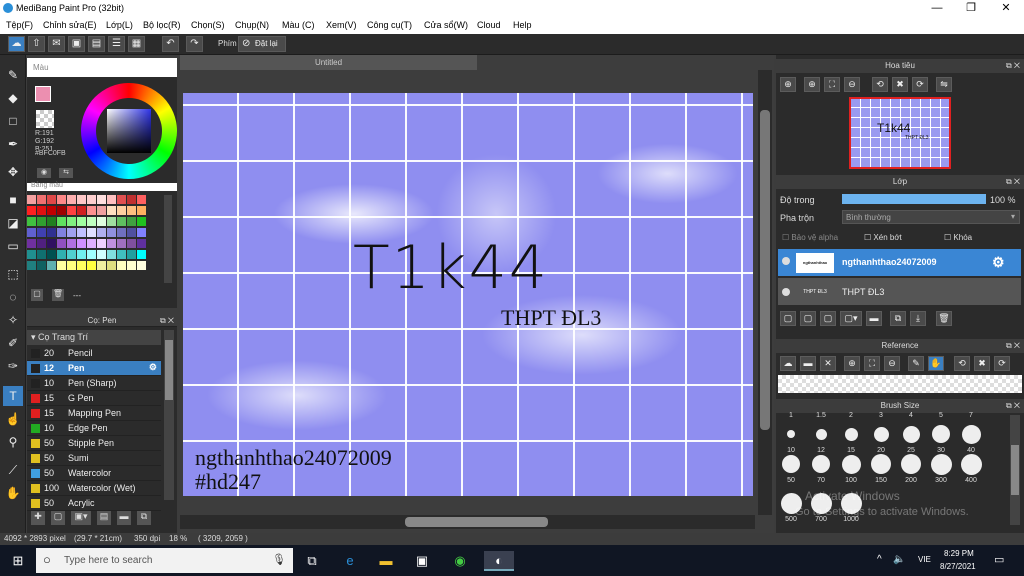 The width and height of the screenshot is (1024, 576). What do you see at coordinates (58, 295) in the screenshot?
I see `palette-delete-icon: 🗑` at bounding box center [58, 295].